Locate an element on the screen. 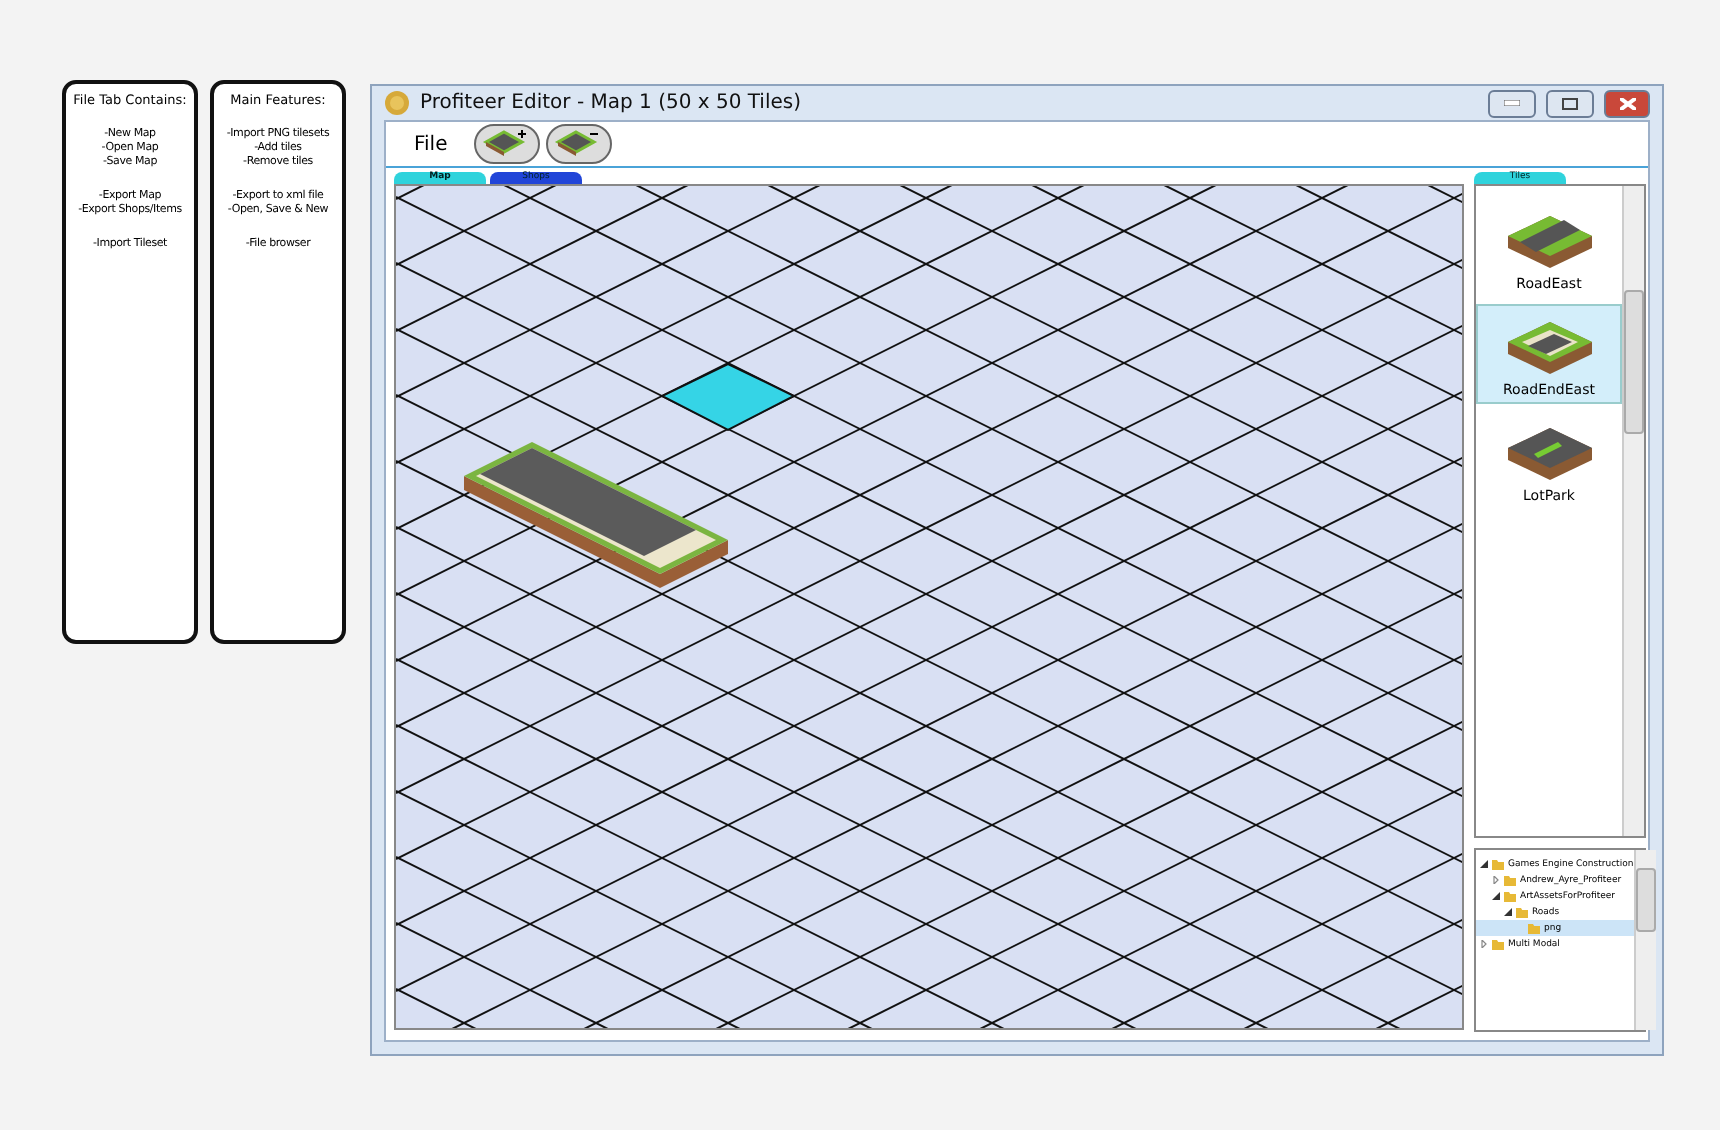  highlighted-tile is located at coordinates (728, 397).